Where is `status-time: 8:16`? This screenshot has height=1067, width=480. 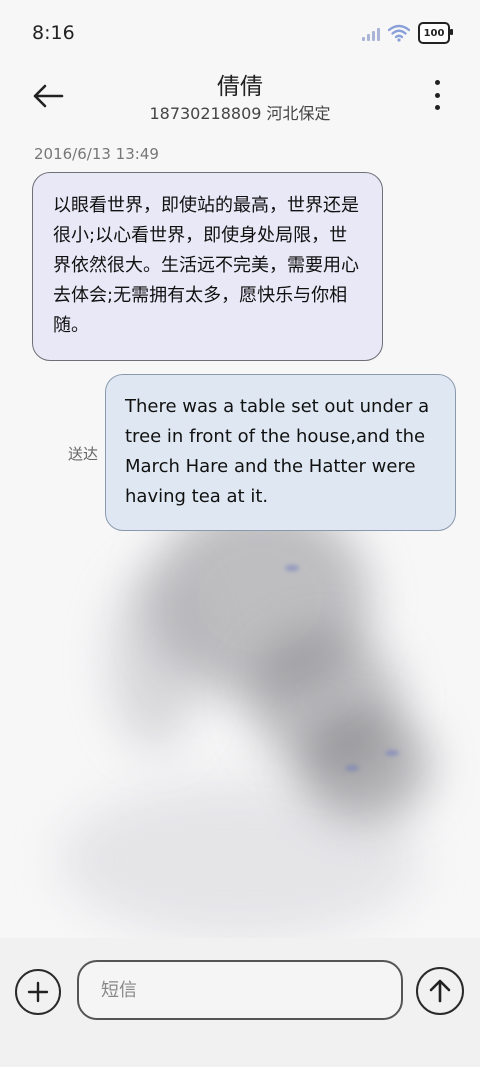
status-time: 8:16 is located at coordinates (53, 33).